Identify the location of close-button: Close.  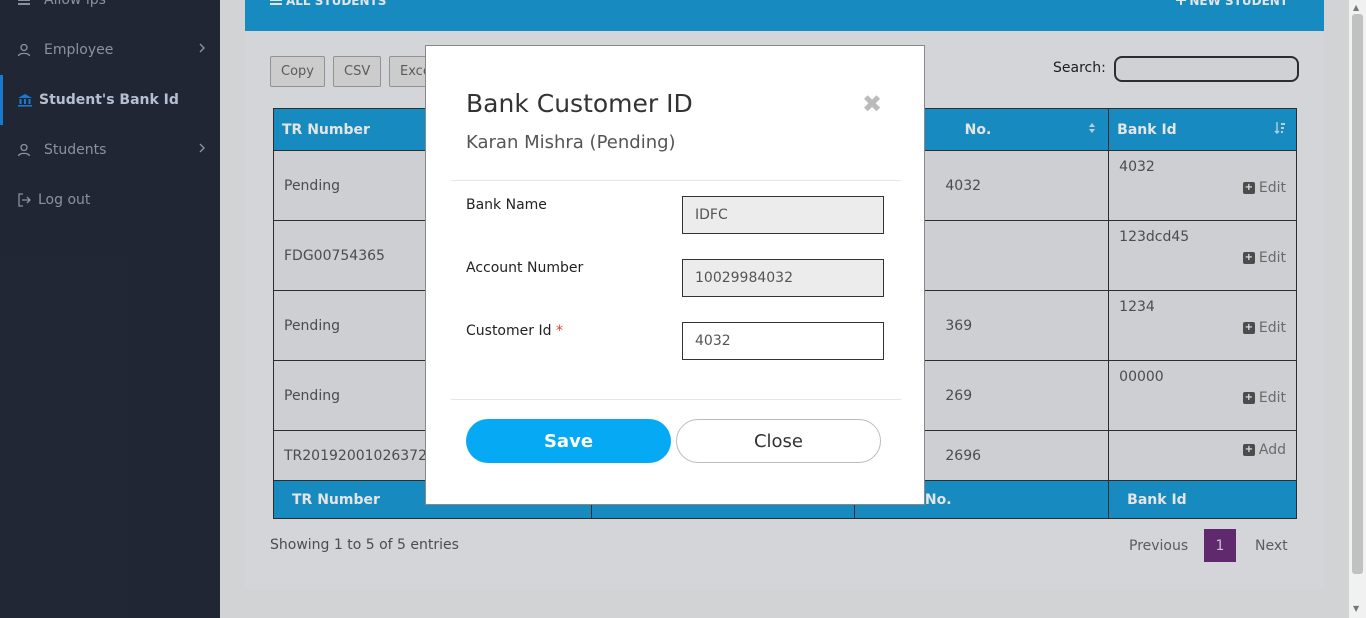
(778, 441).